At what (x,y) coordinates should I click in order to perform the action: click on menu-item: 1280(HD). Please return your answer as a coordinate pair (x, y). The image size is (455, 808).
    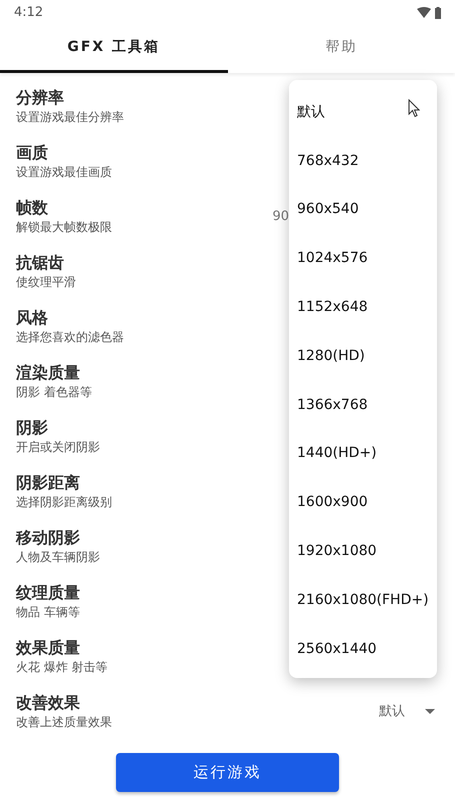
    Looking at the image, I should click on (363, 356).